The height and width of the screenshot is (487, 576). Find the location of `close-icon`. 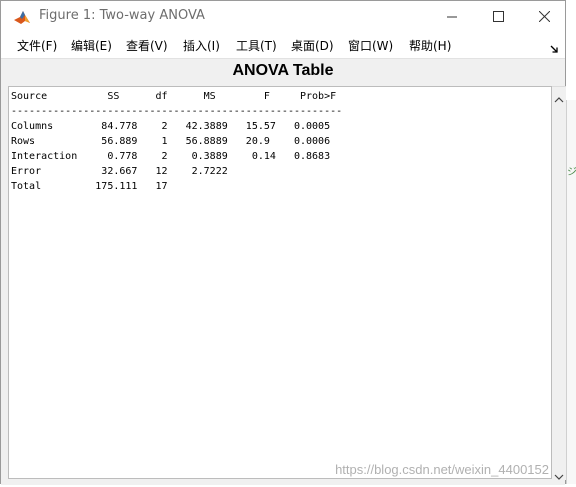

close-icon is located at coordinates (544, 16).